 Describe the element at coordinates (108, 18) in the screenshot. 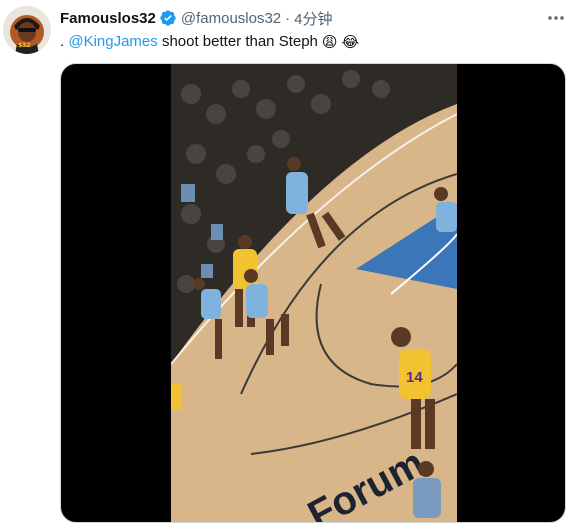

I see `display-name: Famouslos32` at that location.